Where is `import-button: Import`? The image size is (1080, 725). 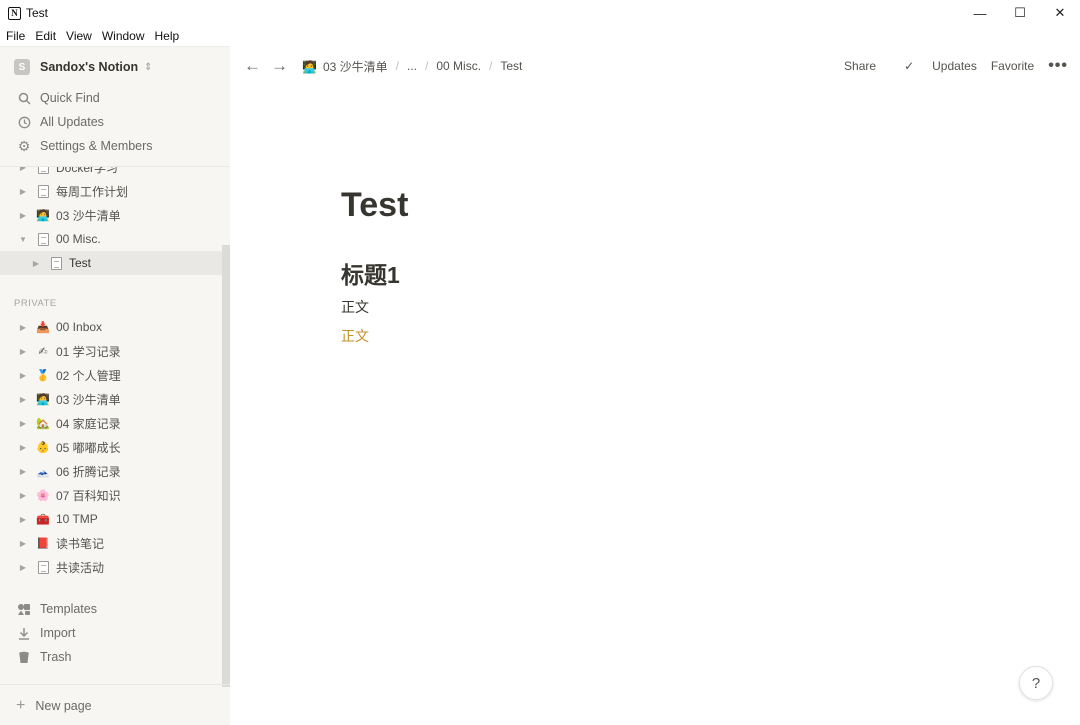 import-button: Import is located at coordinates (45, 633).